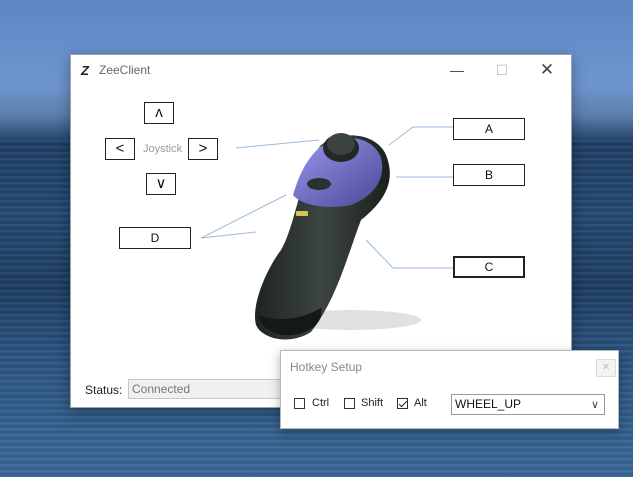 This screenshot has width=633, height=477. What do you see at coordinates (104, 390) in the screenshot?
I see `status-label: Status:` at bounding box center [104, 390].